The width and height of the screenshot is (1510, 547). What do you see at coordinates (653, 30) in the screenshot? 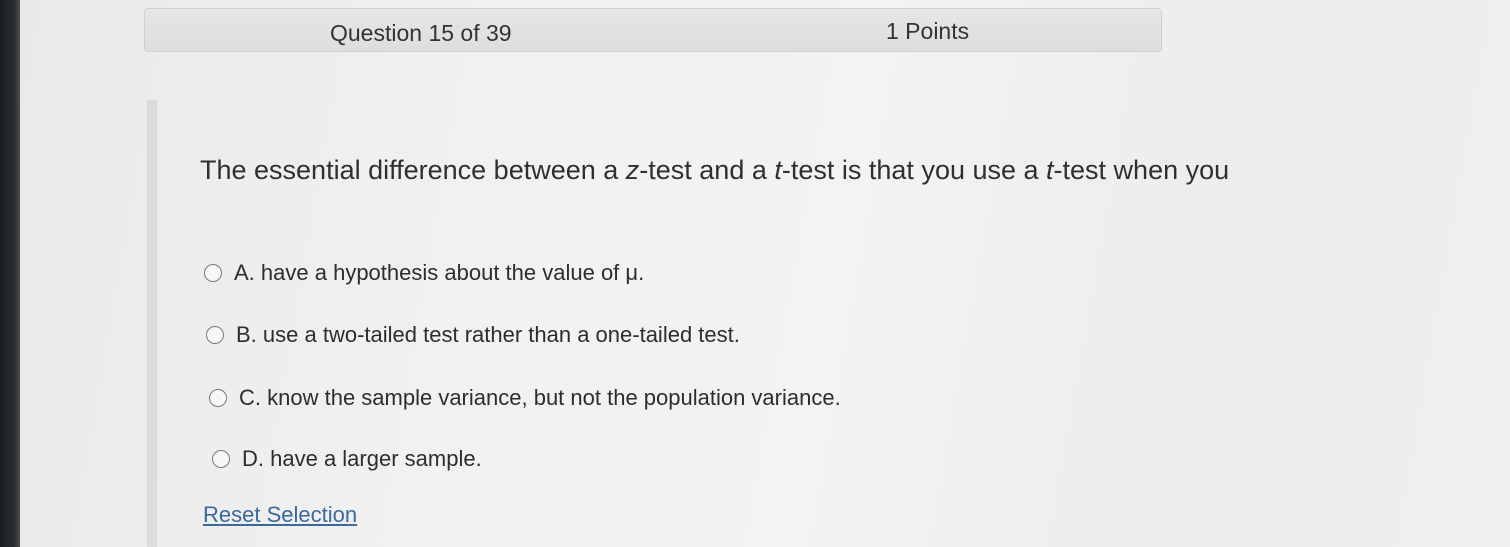
I see `question-header: Question 15 of 39 1 Points` at bounding box center [653, 30].